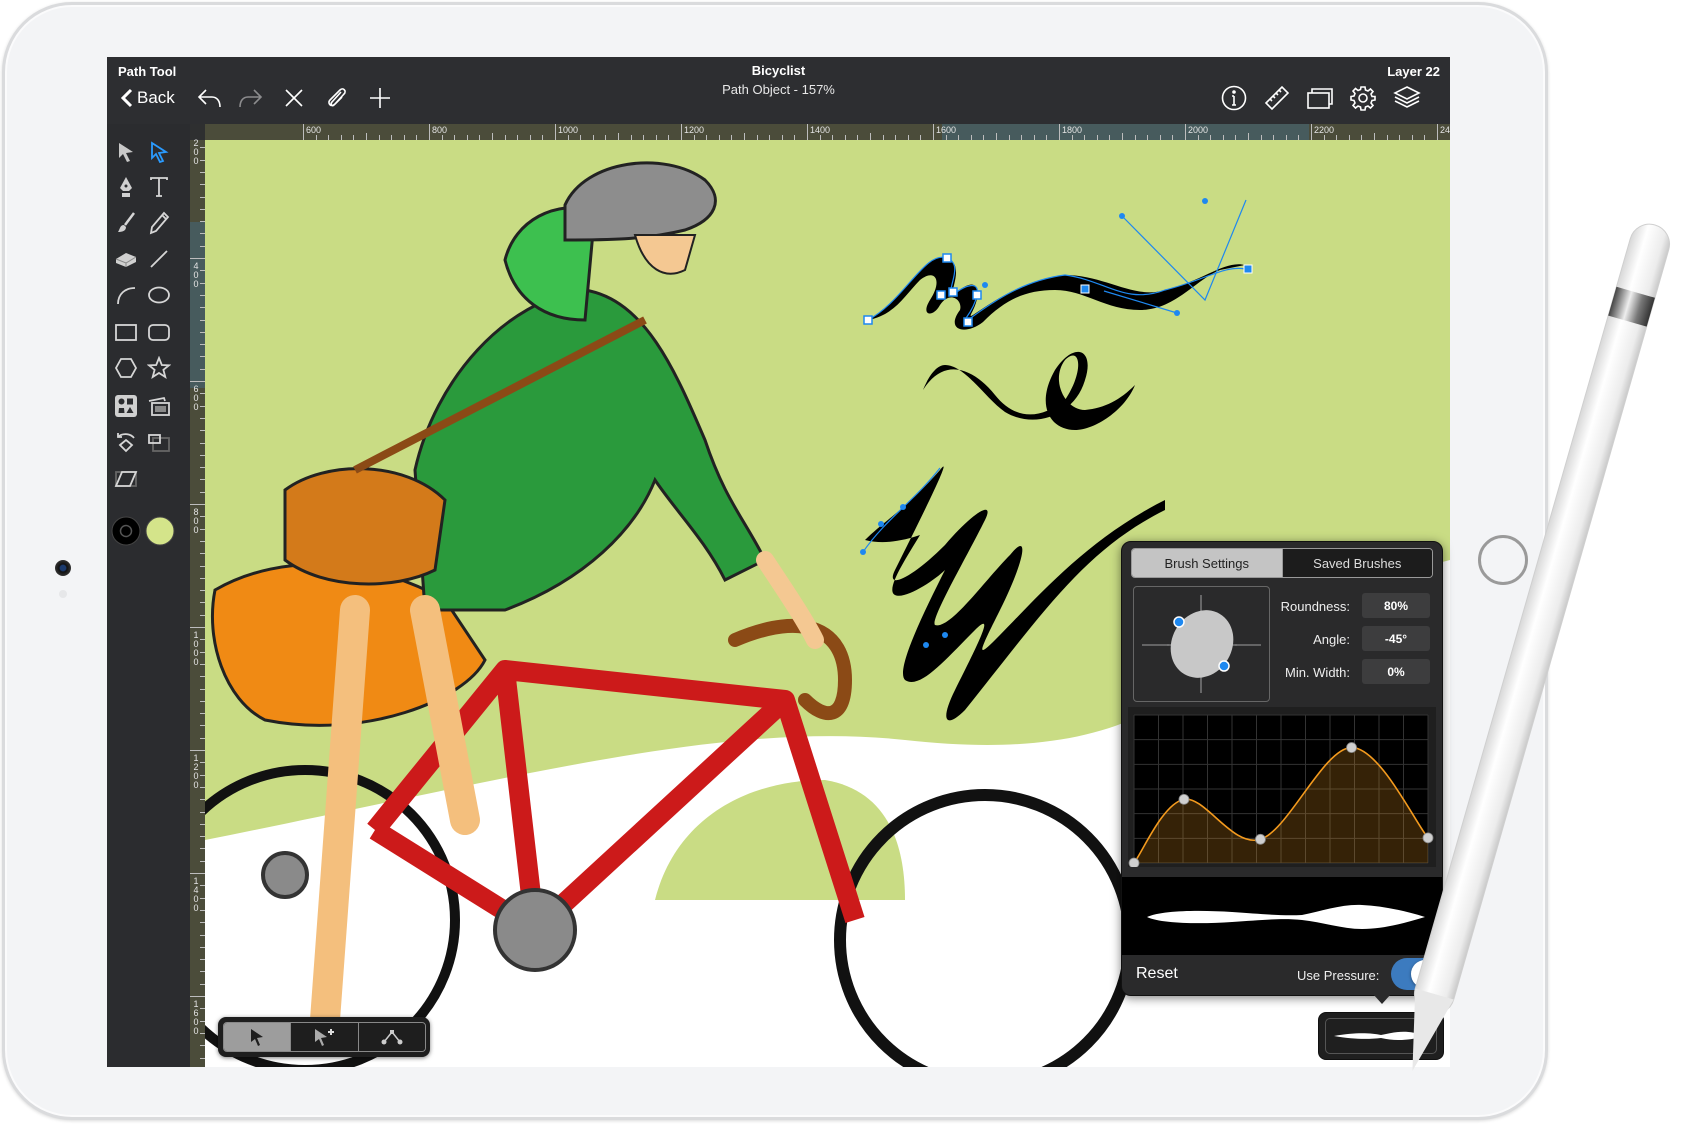  I want to click on brush-icon, so click(126, 222).